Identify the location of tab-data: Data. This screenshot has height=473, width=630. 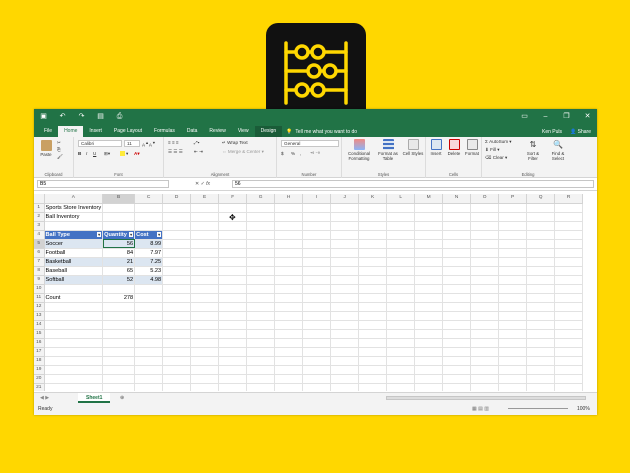
(192, 131).